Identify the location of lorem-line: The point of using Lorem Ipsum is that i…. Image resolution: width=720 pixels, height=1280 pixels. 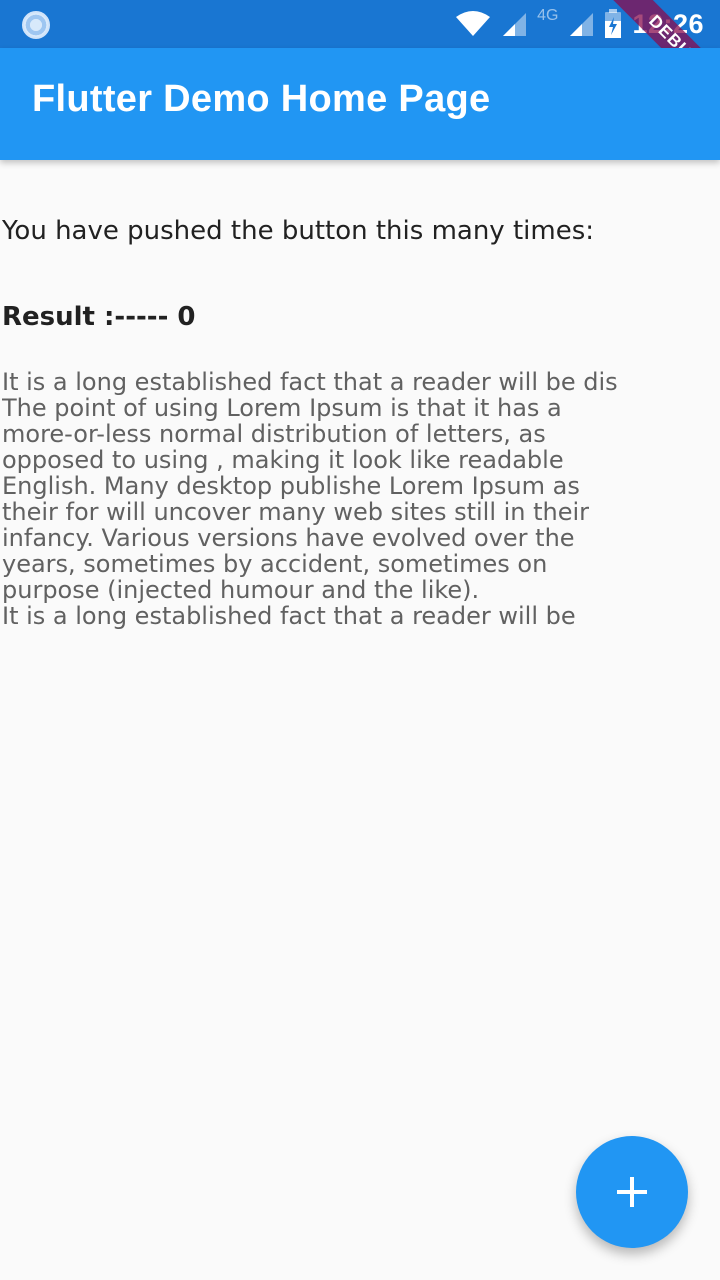
(282, 408).